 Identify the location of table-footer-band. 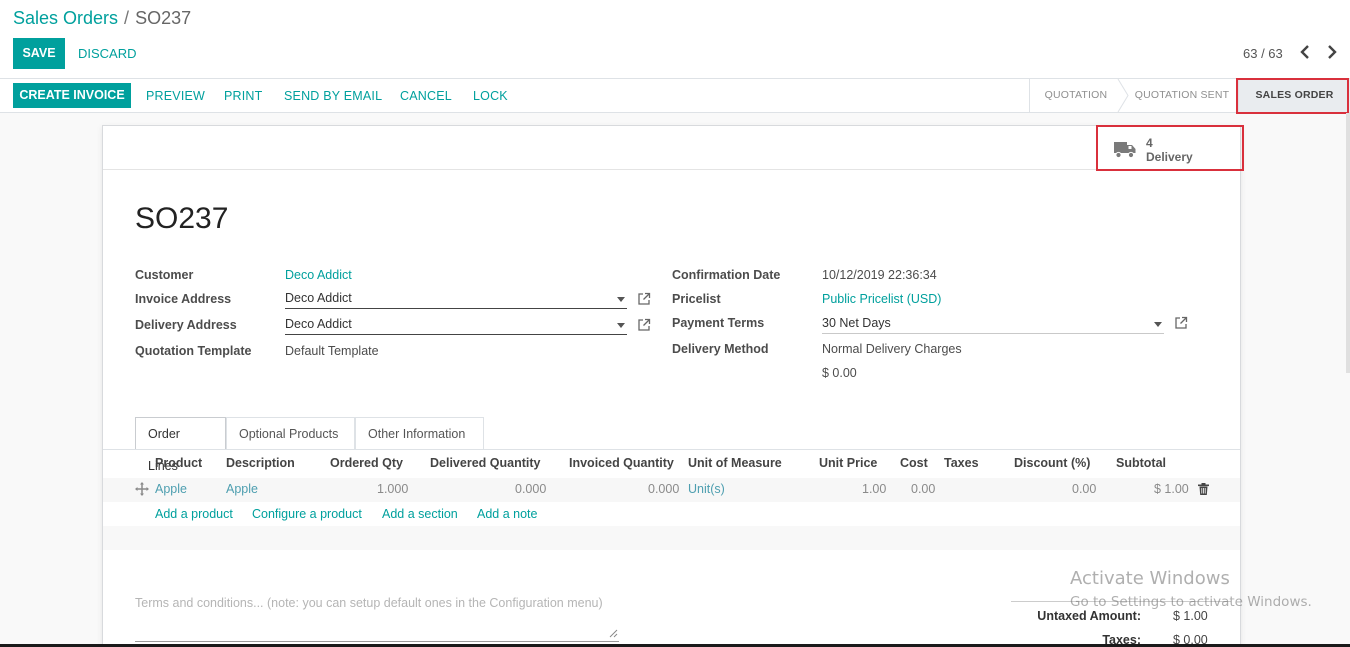
(671, 538).